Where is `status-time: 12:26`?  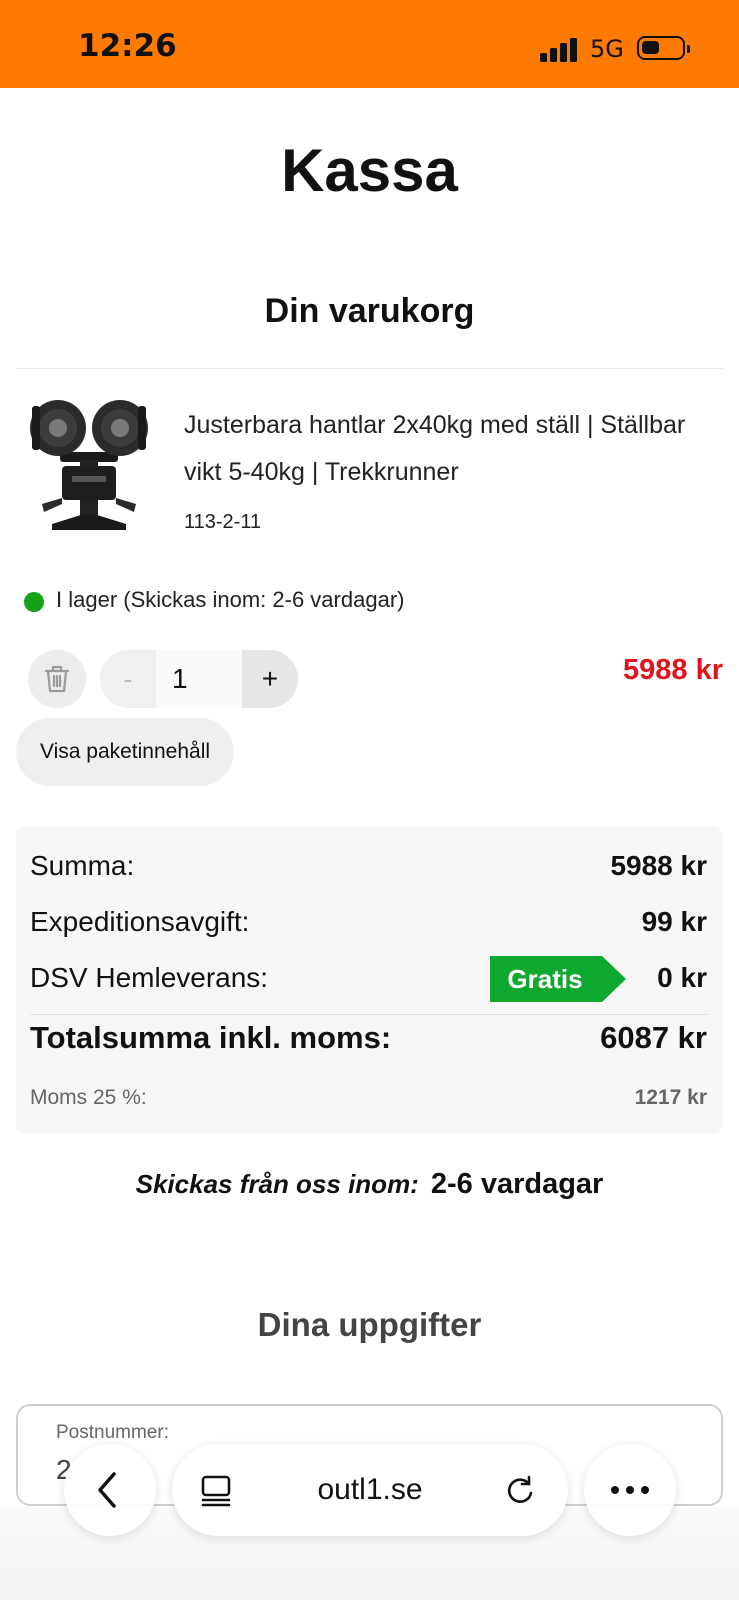
status-time: 12:26 is located at coordinates (127, 46).